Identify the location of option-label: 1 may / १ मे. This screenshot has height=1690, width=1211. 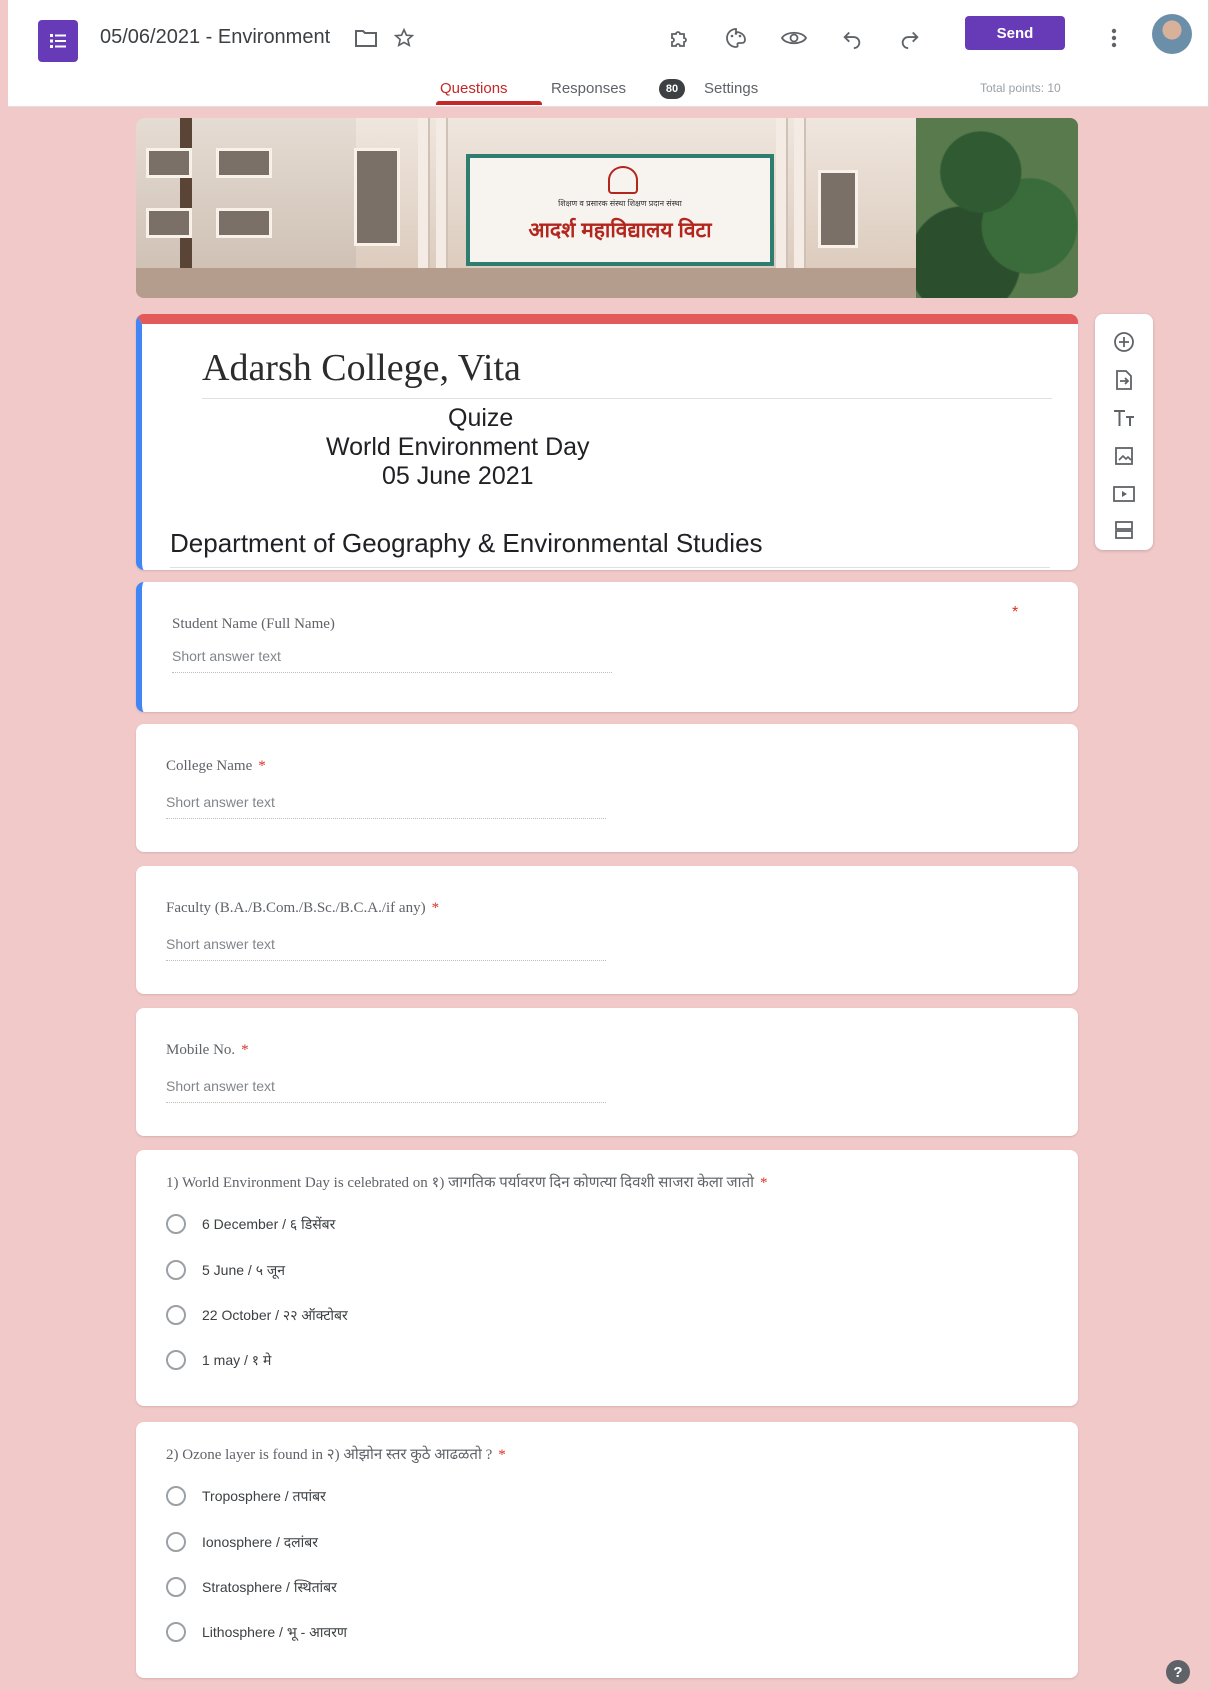
(237, 1359).